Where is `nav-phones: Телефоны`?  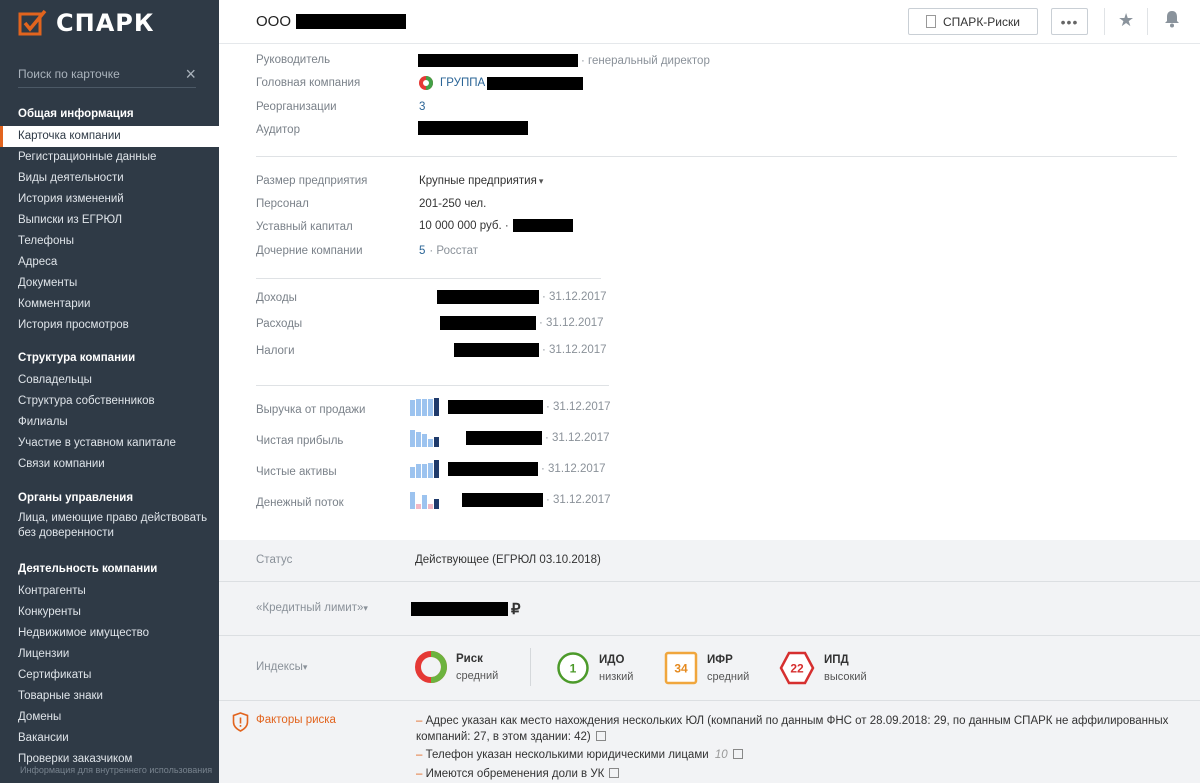
nav-phones: Телефоны is located at coordinates (109, 241).